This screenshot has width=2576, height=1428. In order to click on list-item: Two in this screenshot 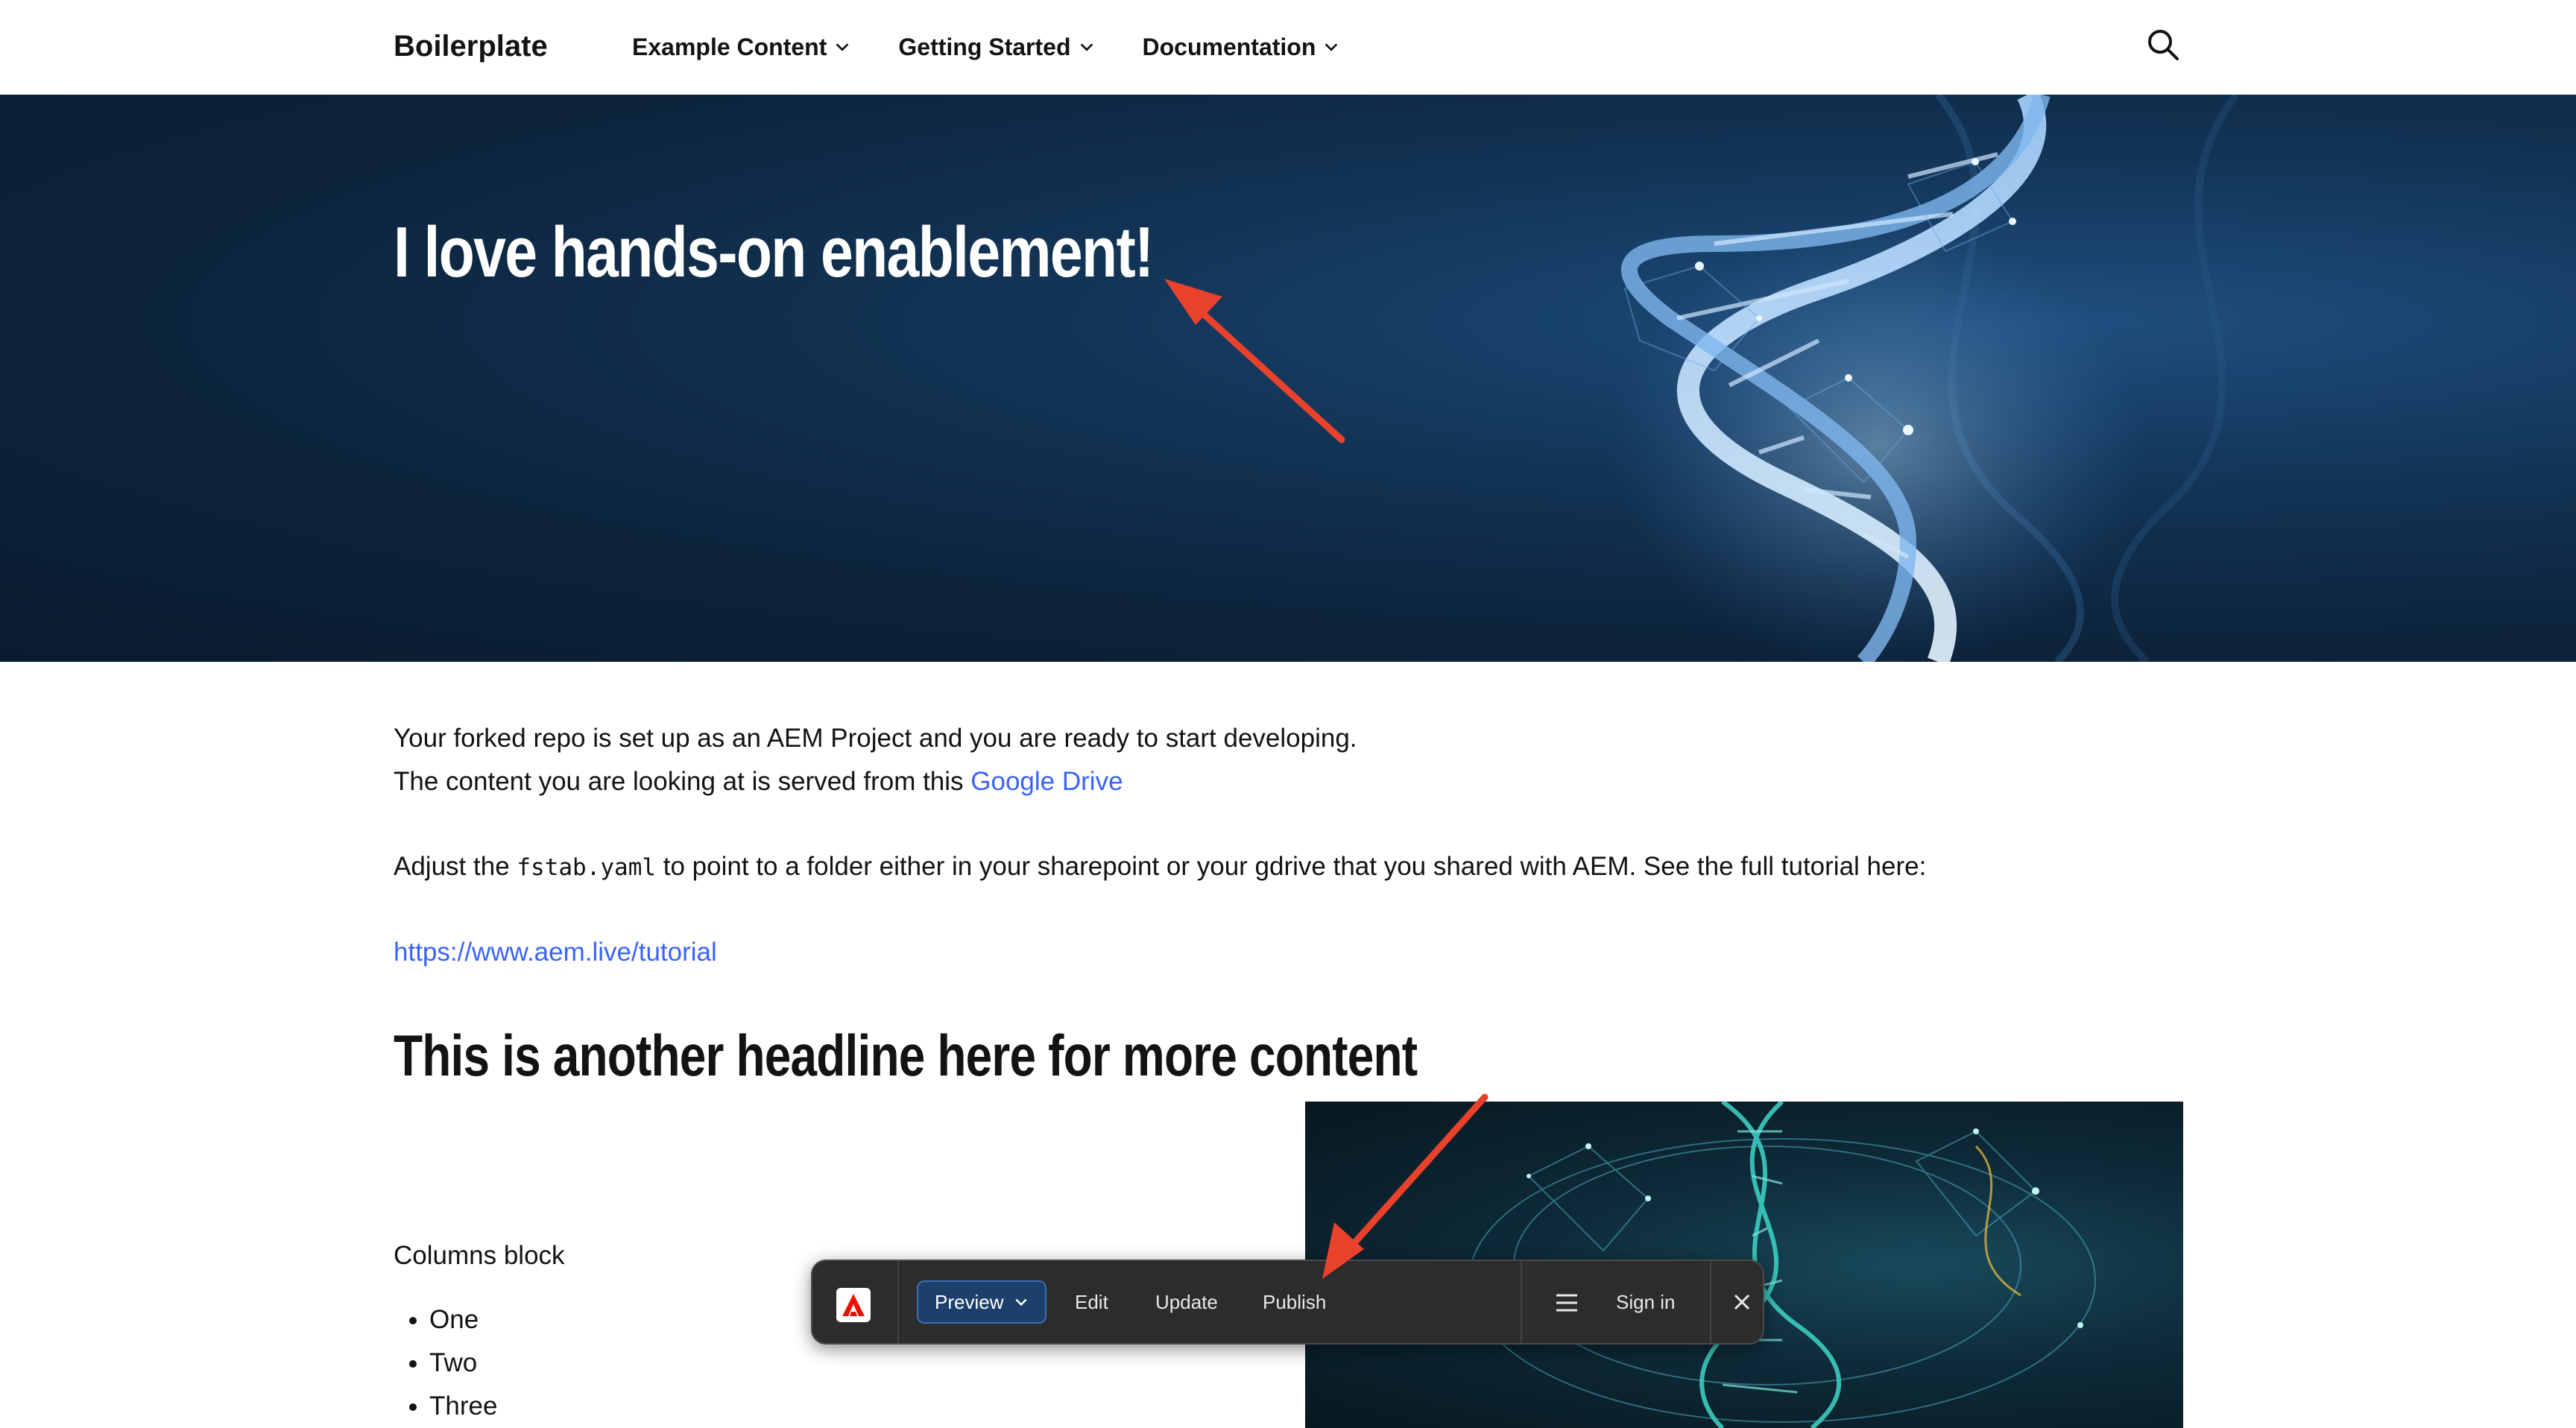, I will do `click(463, 1363)`.